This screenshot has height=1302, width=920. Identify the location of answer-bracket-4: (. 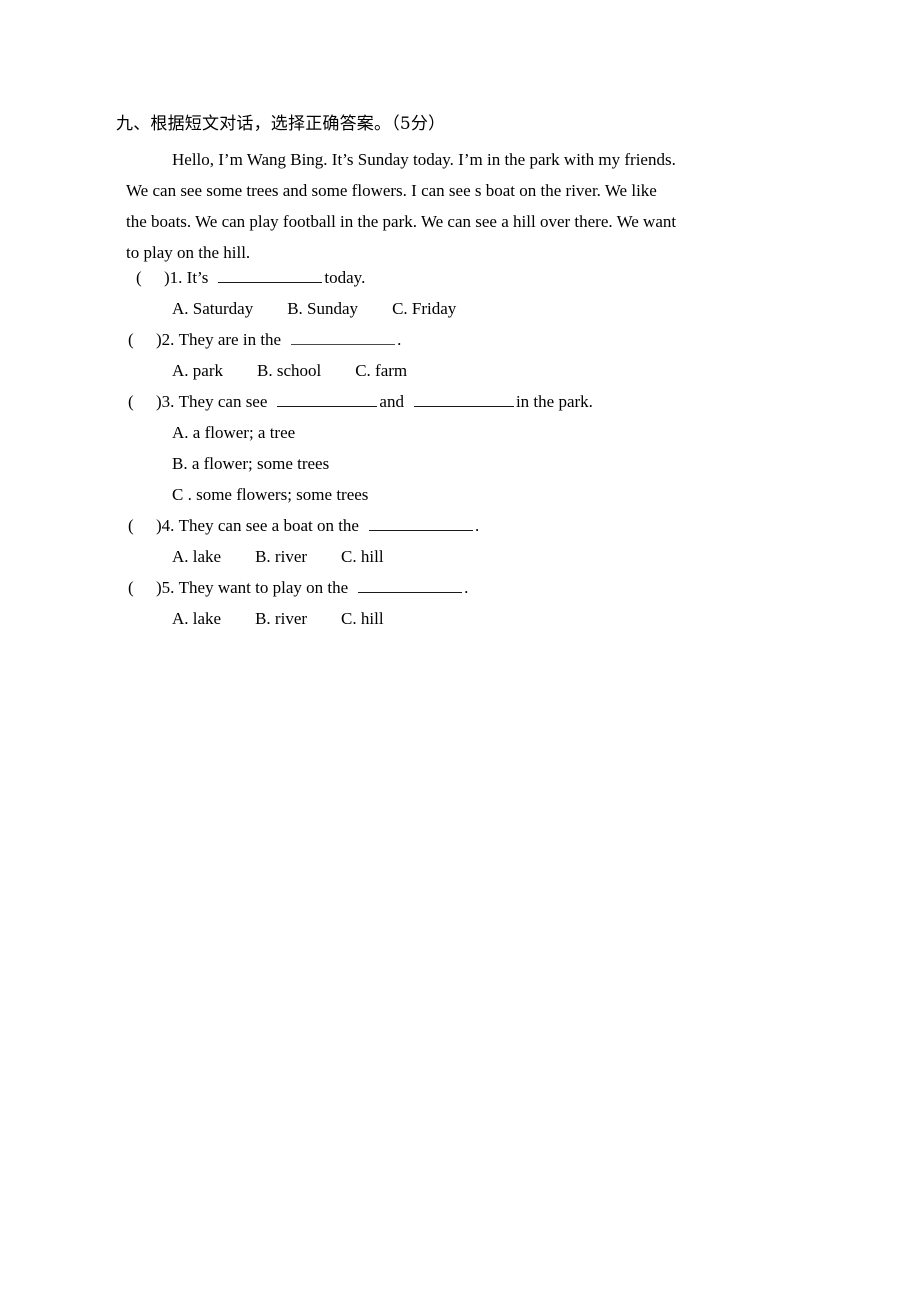
(142, 526).